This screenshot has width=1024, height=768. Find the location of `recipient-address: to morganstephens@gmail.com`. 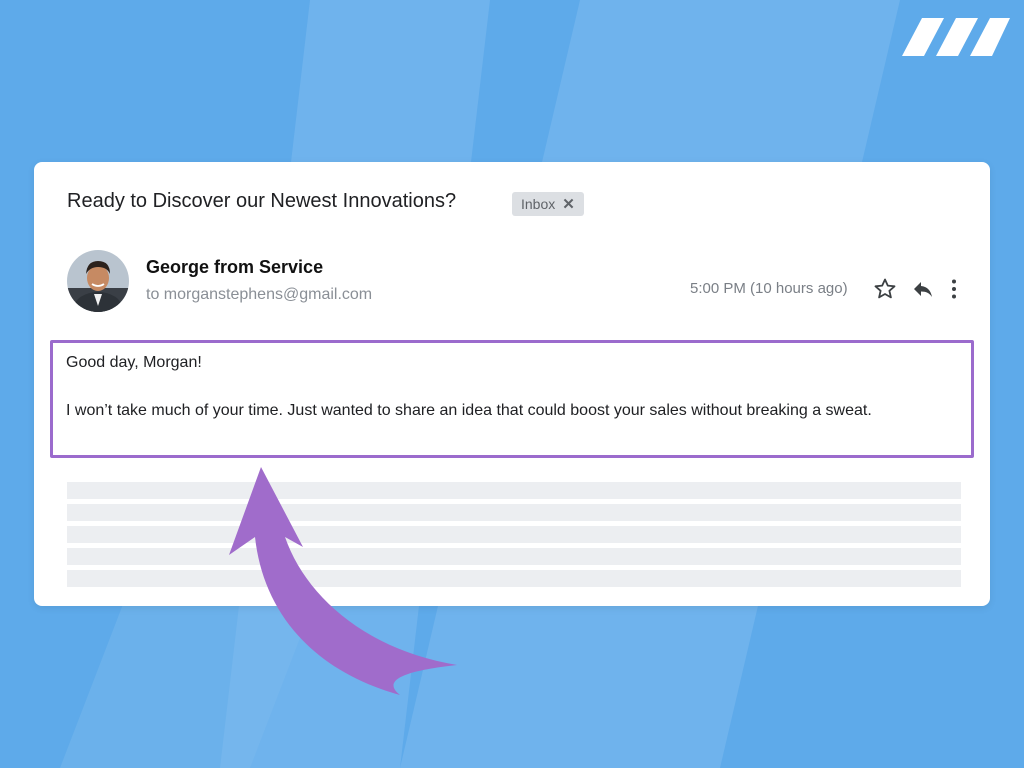

recipient-address: to morganstephens@gmail.com is located at coordinates (259, 294).